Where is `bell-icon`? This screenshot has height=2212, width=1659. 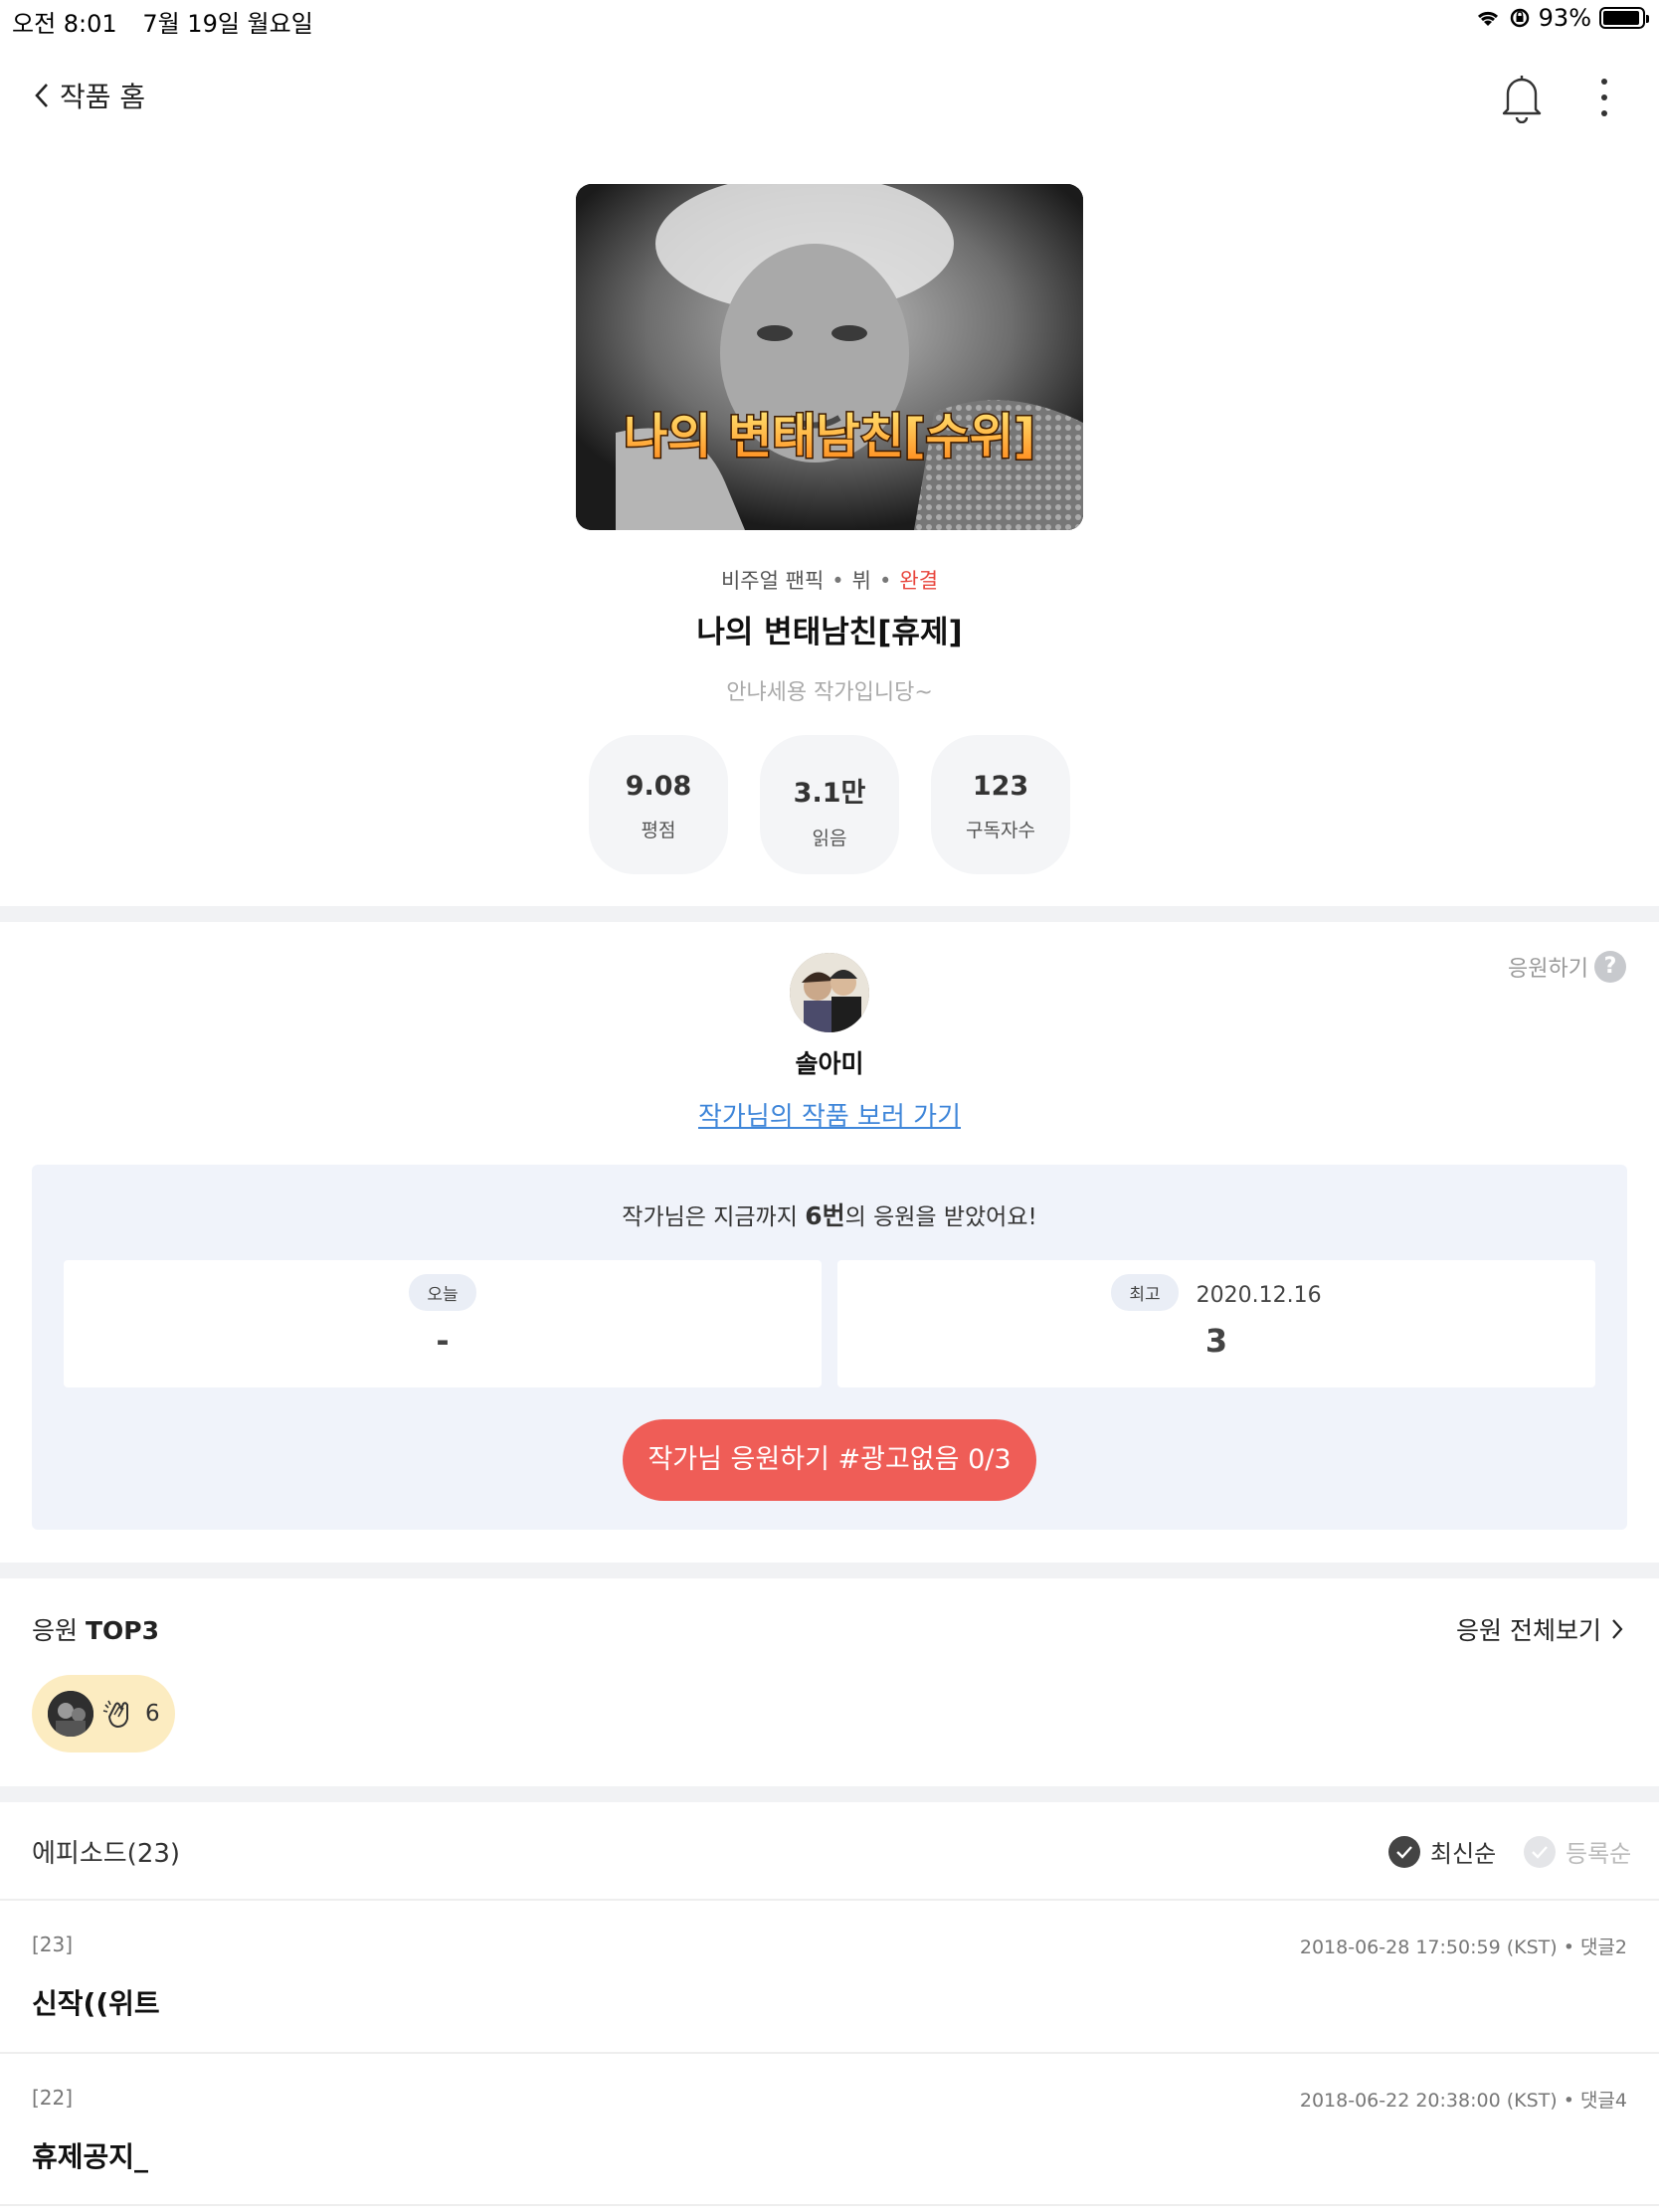
bell-icon is located at coordinates (1522, 97).